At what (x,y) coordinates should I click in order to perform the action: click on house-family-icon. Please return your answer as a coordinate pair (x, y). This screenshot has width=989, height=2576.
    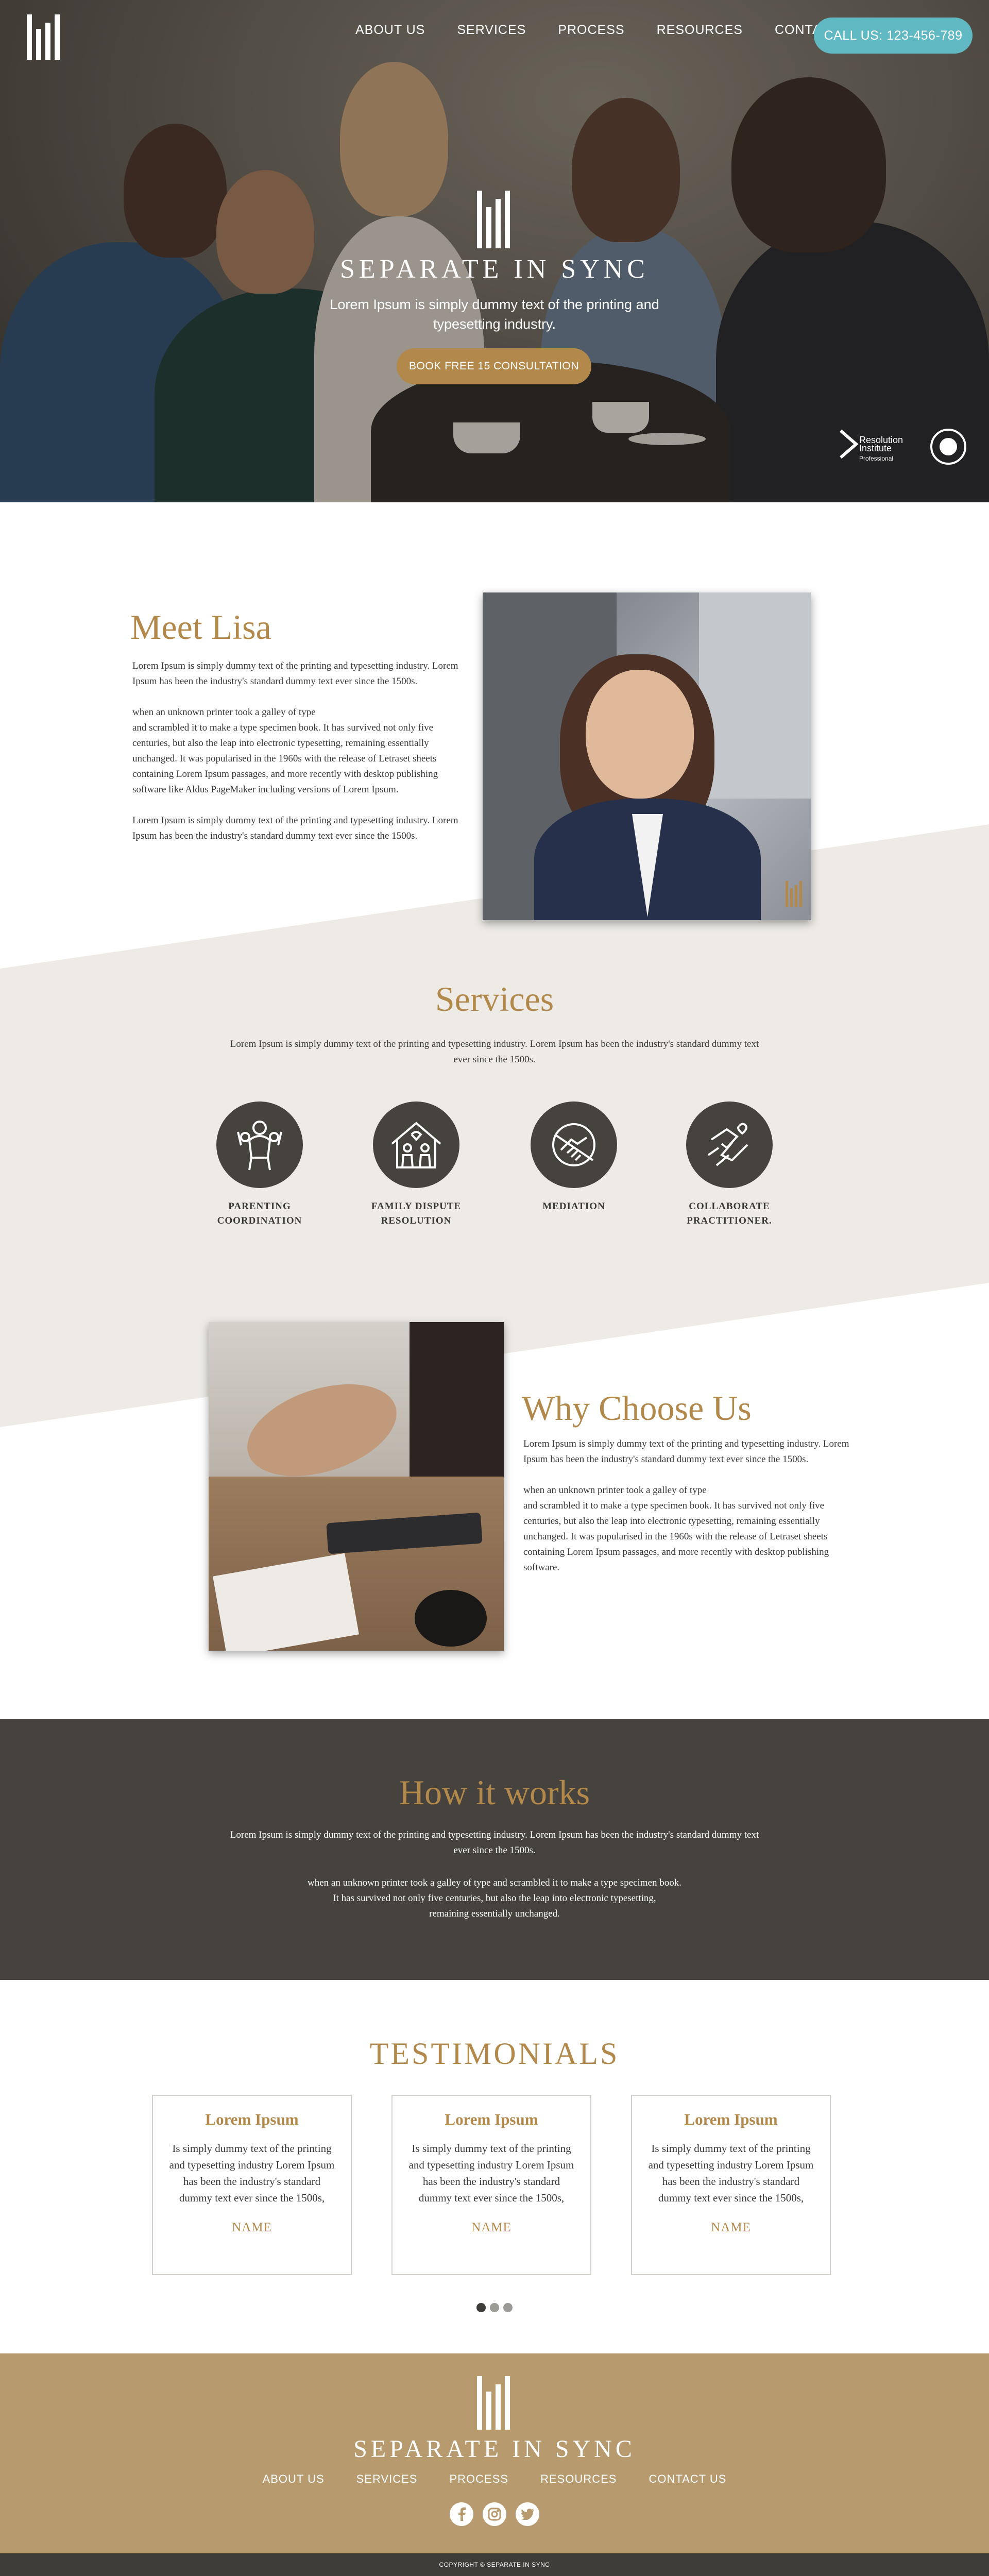
    Looking at the image, I should click on (416, 1144).